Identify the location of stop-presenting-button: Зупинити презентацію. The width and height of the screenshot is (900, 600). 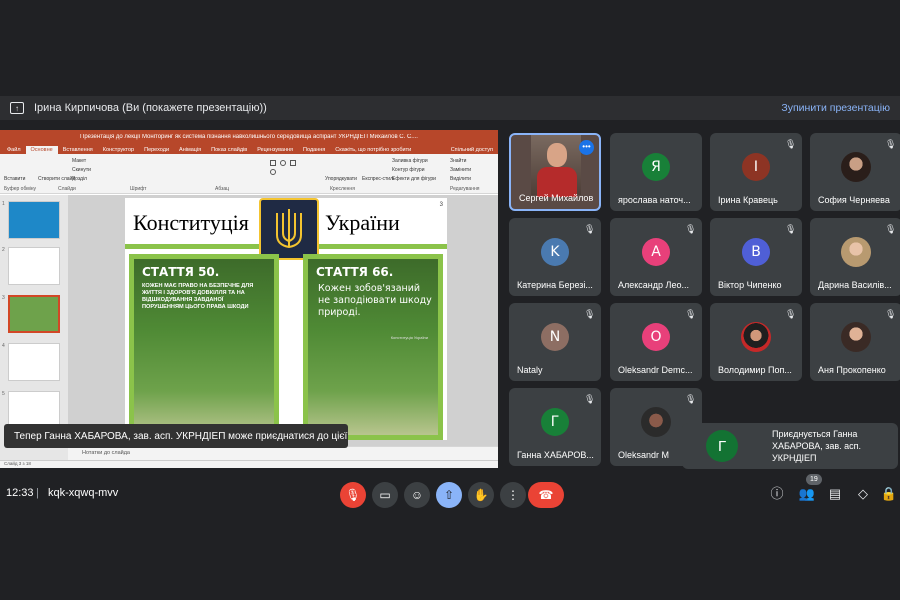
(835, 108).